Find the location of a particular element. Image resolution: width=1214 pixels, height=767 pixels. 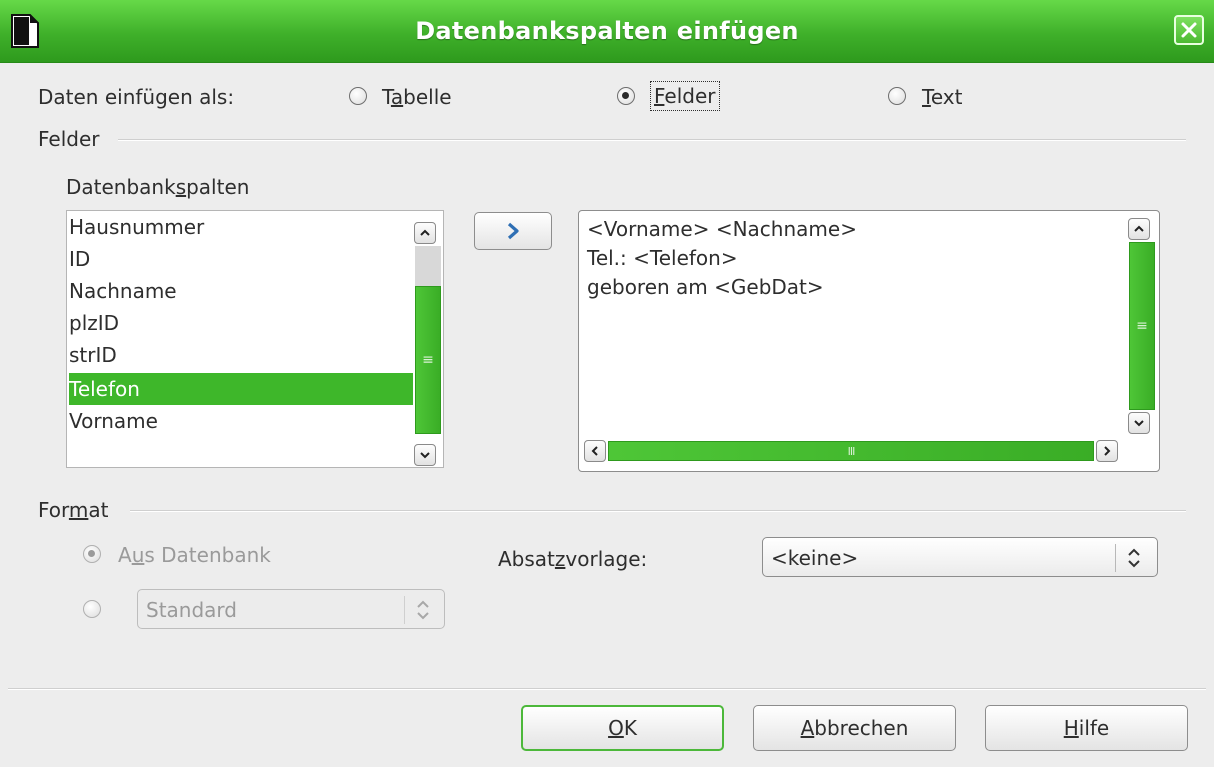

format-section-label: Format is located at coordinates (73, 510).